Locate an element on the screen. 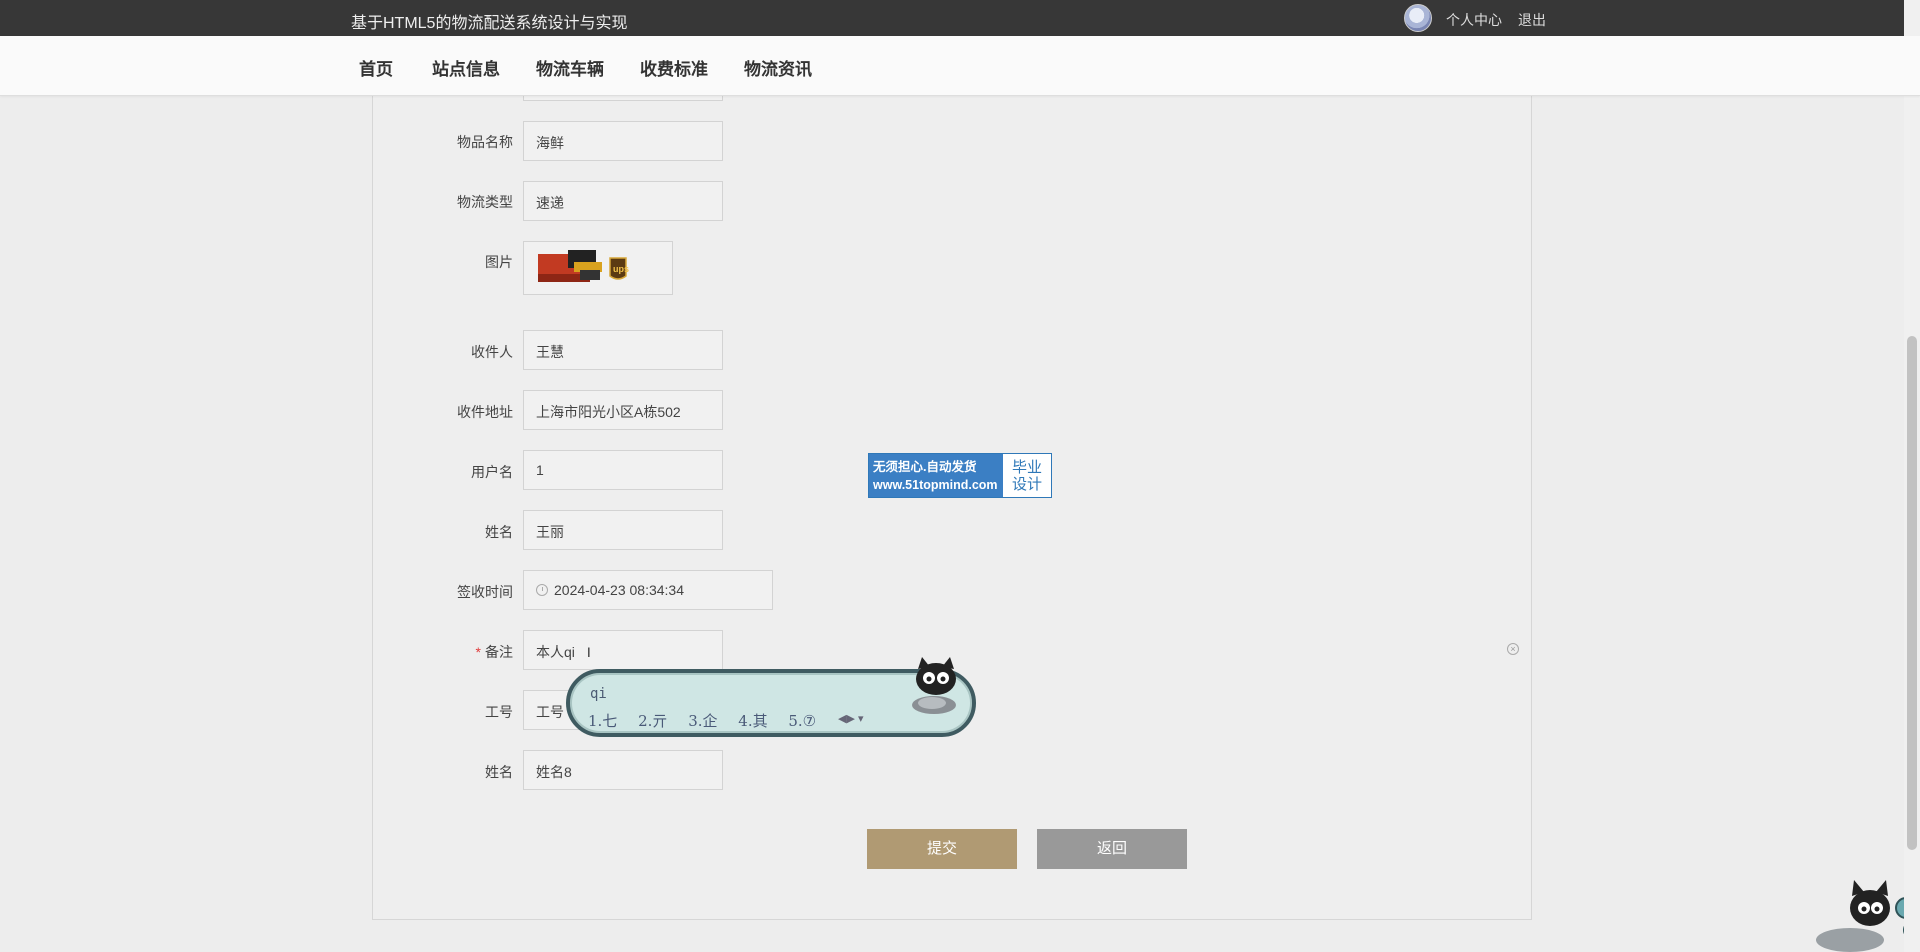 The image size is (1920, 952). logout-link: 退出 is located at coordinates (1532, 20).